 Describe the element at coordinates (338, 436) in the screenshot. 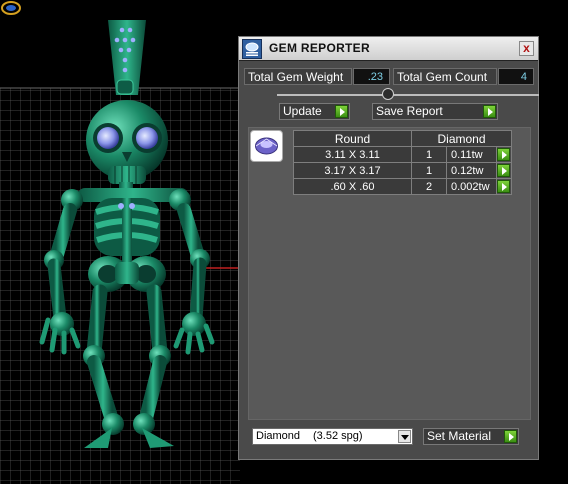

I see `material-specific-gravity: (3.52 spg)` at that location.